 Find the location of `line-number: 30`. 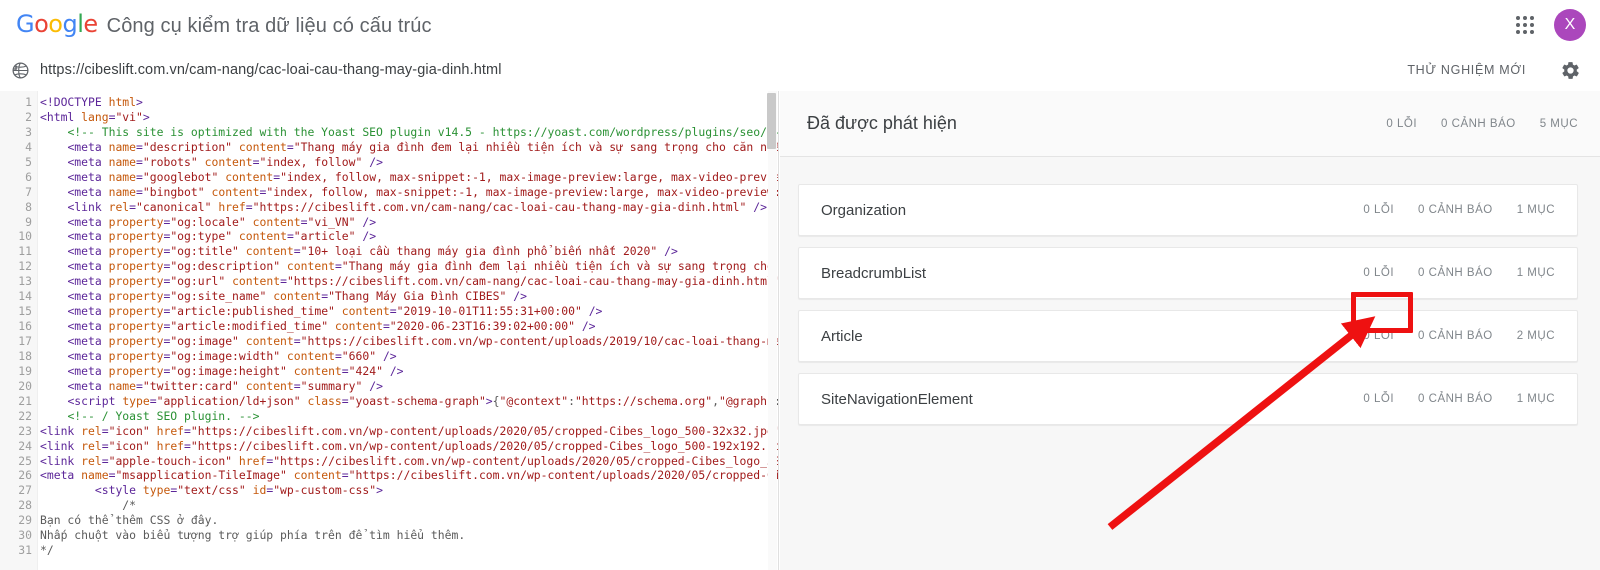

line-number: 30 is located at coordinates (25, 535).